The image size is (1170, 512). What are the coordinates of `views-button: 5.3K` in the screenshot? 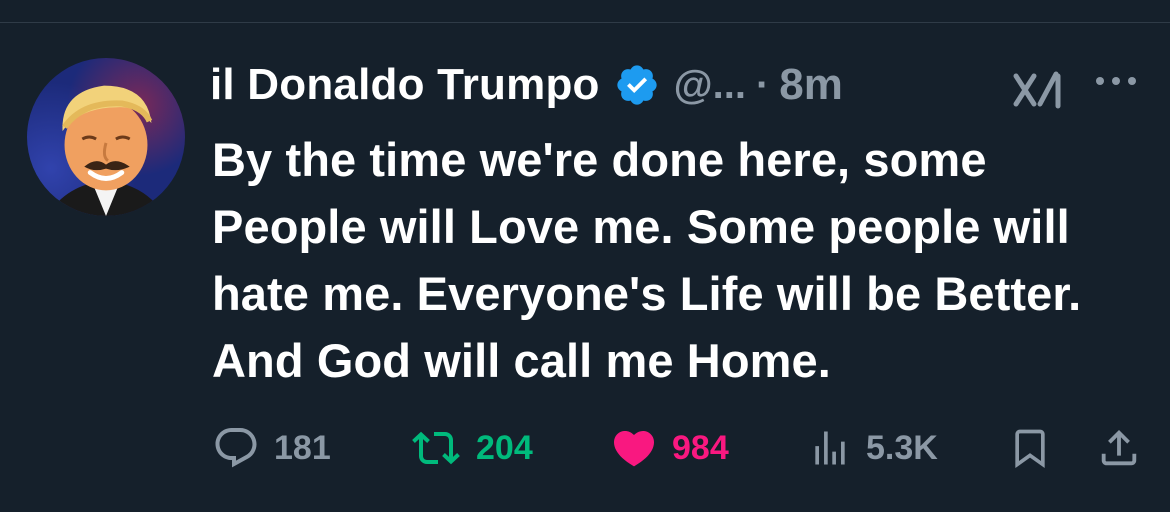 It's located at (873, 448).